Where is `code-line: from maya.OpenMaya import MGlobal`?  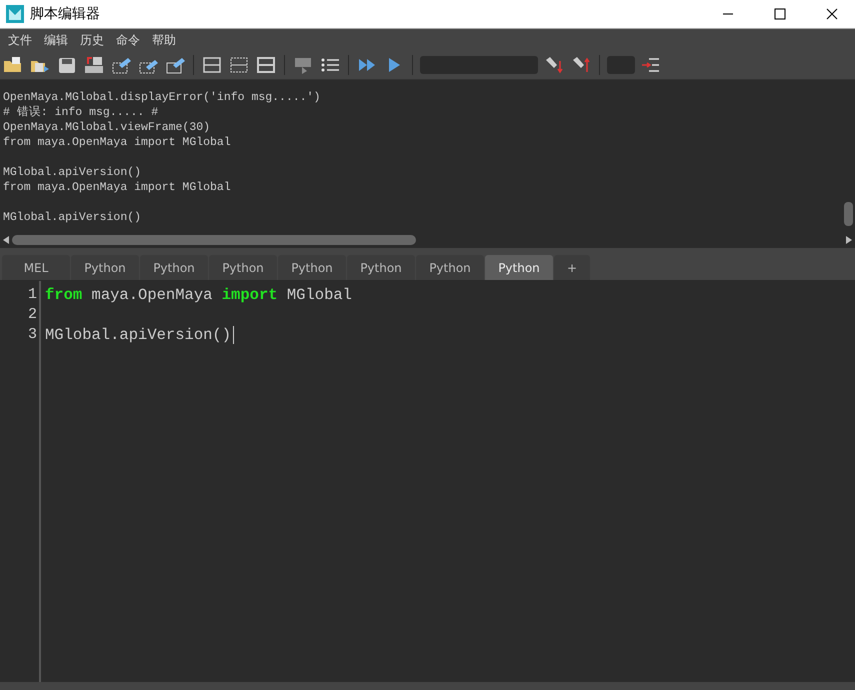
code-line: from maya.OpenMaya import MGlobal is located at coordinates (198, 295).